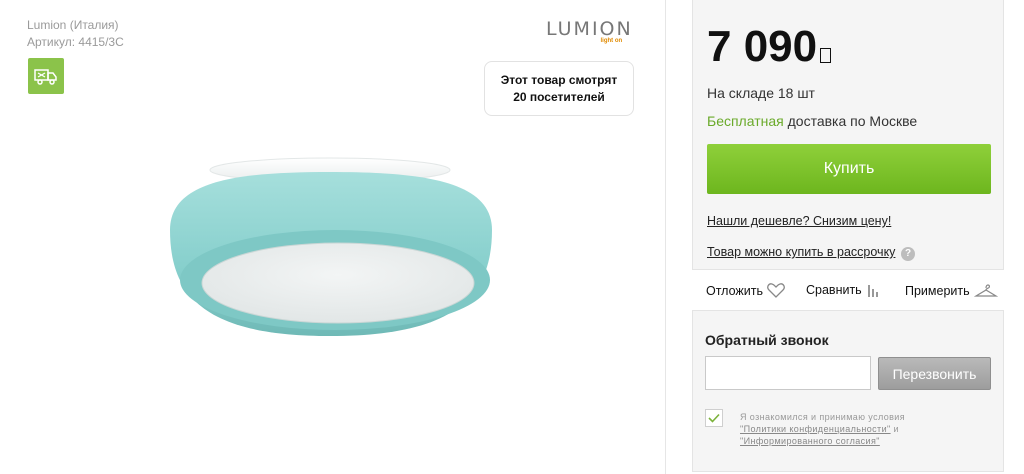 The height and width of the screenshot is (474, 1024). What do you see at coordinates (762, 46) in the screenshot?
I see `price-value: 7 090` at bounding box center [762, 46].